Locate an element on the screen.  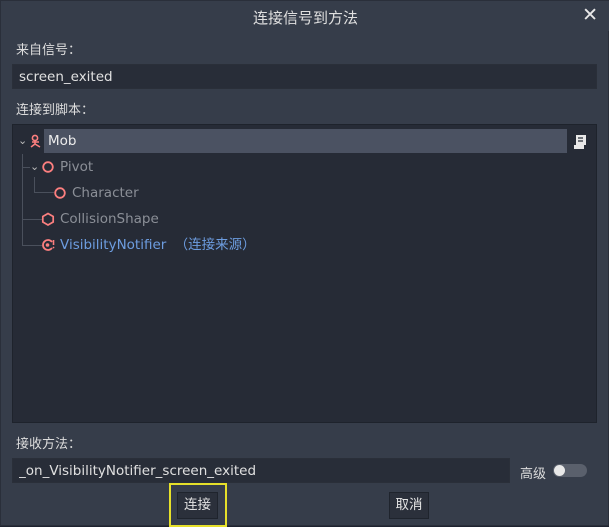
method-label: 接收方法： is located at coordinates (49, 444).